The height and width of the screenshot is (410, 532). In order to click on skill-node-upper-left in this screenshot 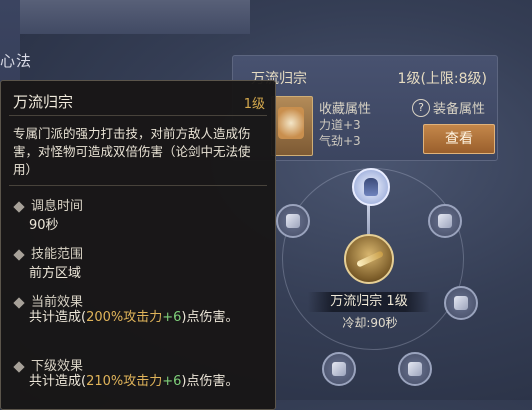, I will do `click(293, 221)`.